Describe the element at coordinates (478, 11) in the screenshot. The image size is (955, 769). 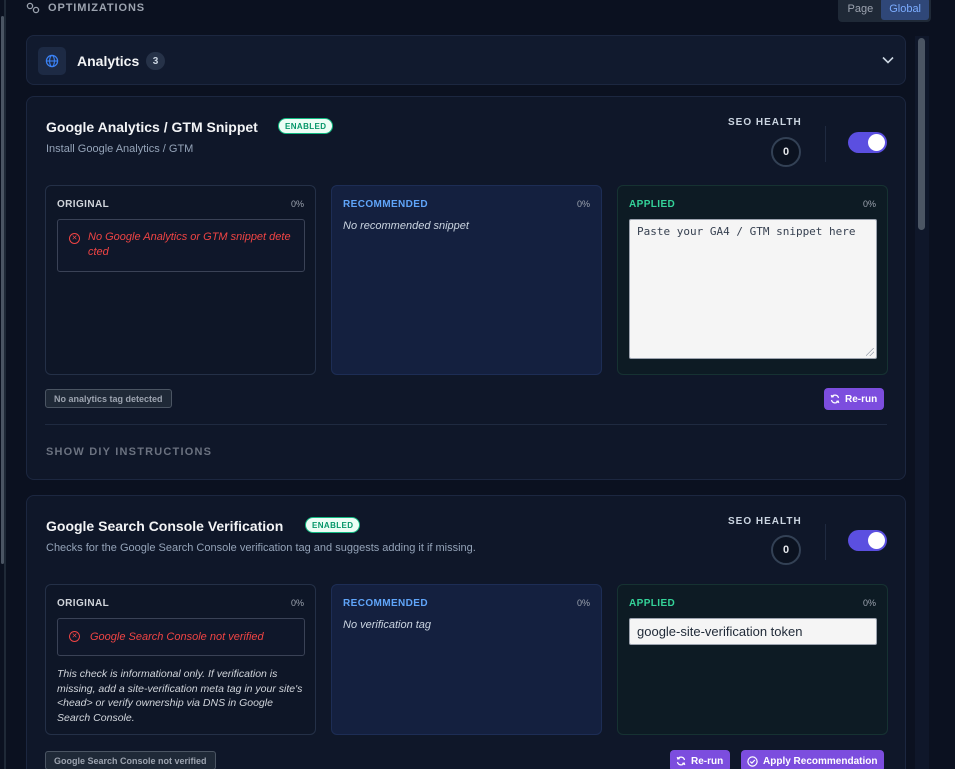
I see `optimizations-header: OPTIMIZATIONS Page Global` at that location.